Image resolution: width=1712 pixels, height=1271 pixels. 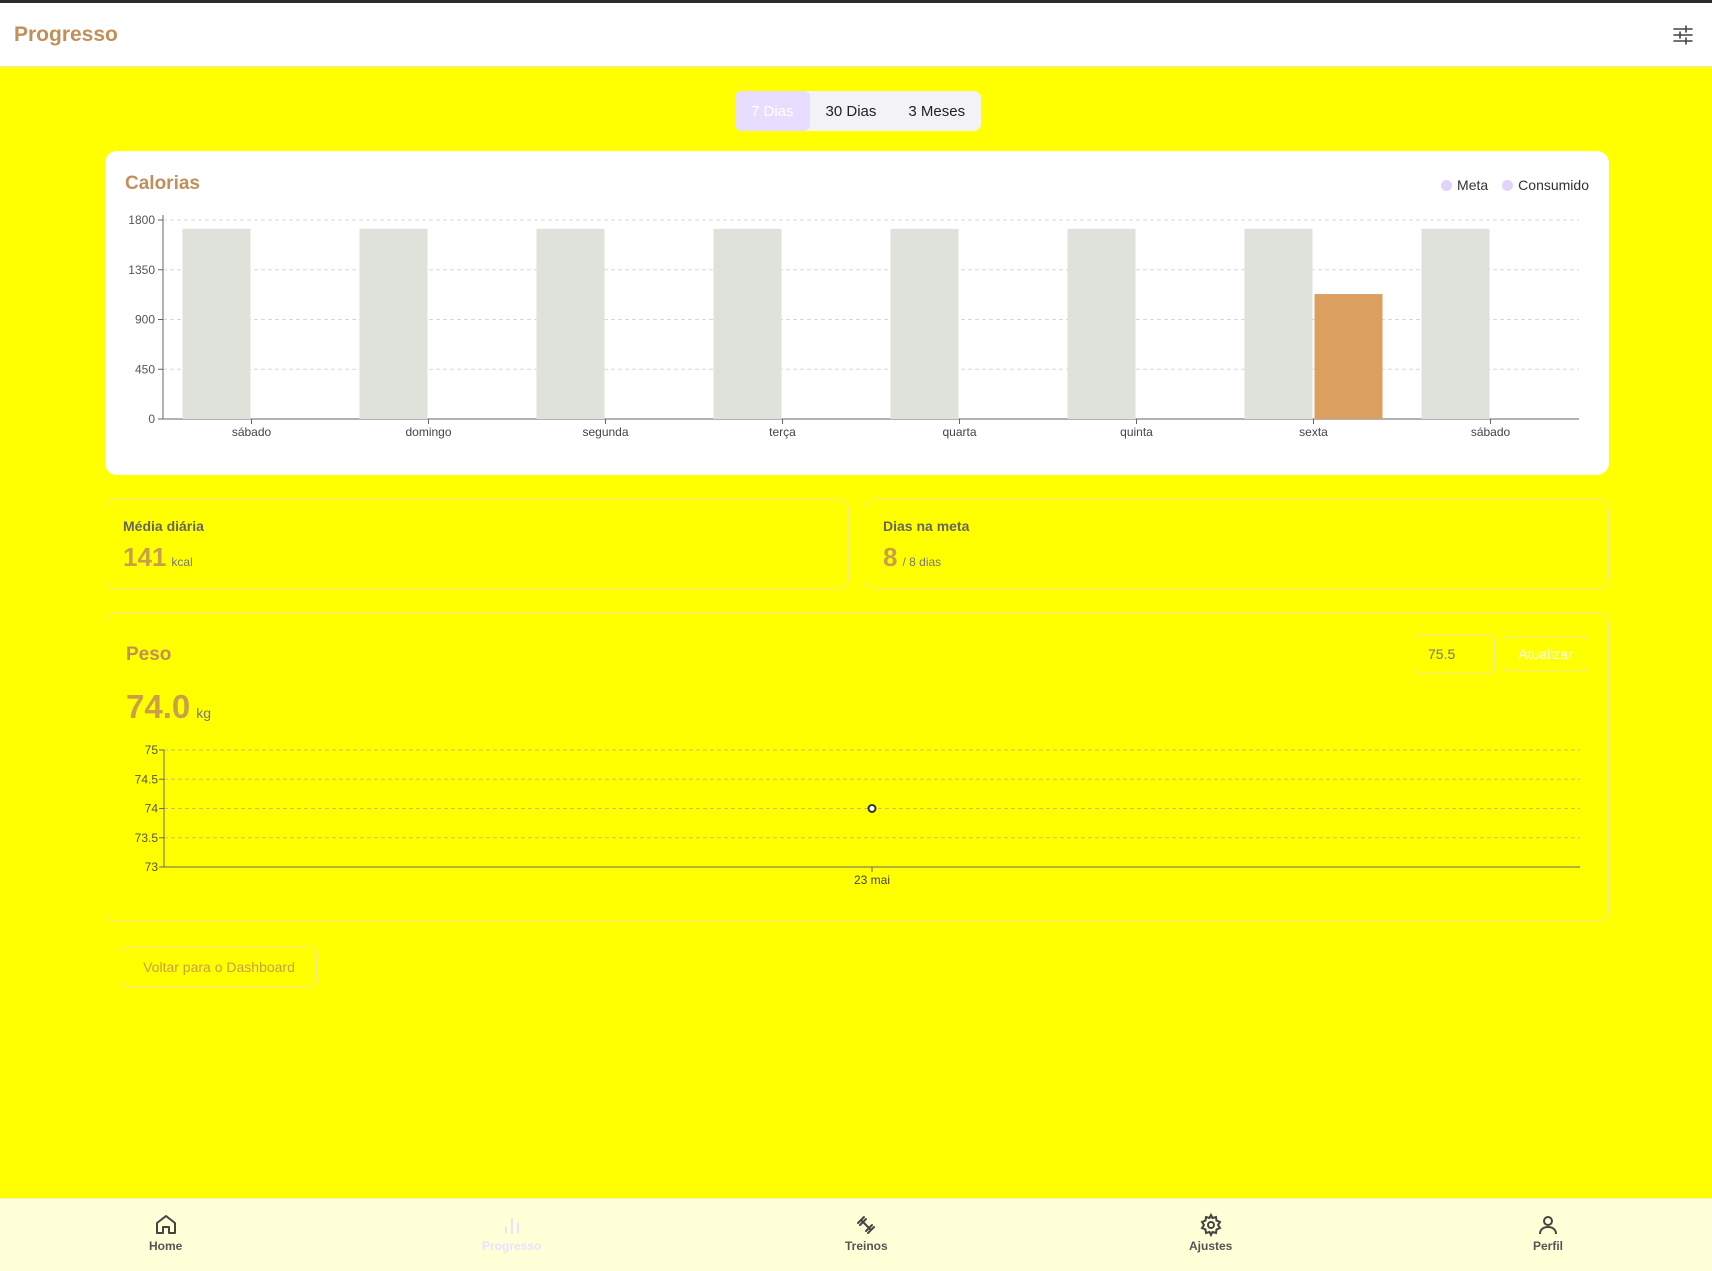 What do you see at coordinates (872, 808) in the screenshot?
I see `peso-point` at bounding box center [872, 808].